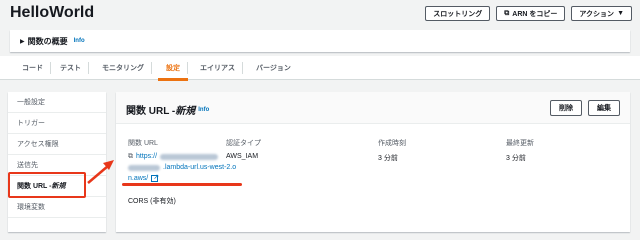 This screenshot has height=240, width=640. What do you see at coordinates (392, 150) in the screenshot?
I see `created-field: 作成時刻 3 分前` at bounding box center [392, 150].